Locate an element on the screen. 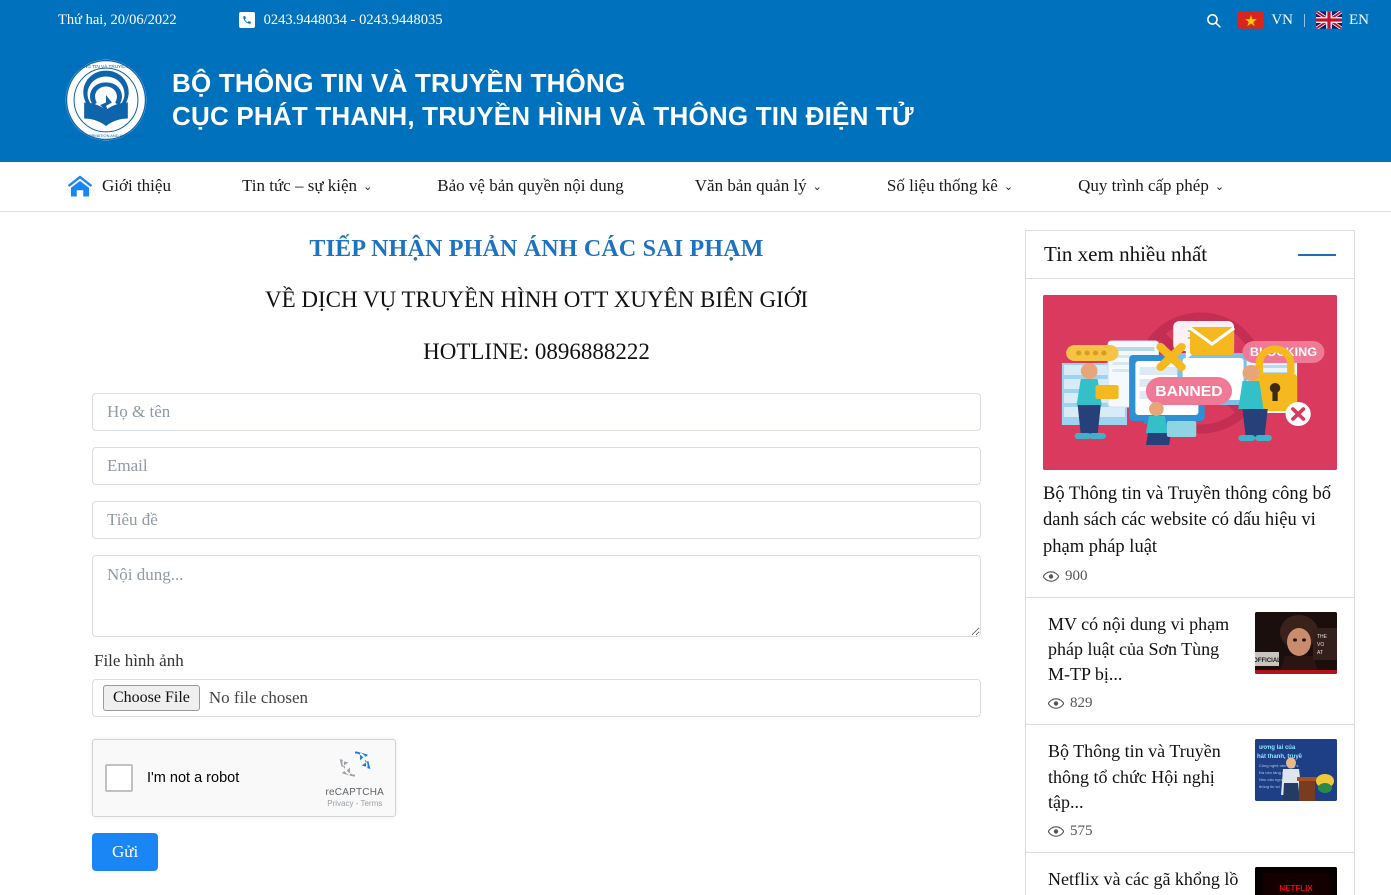 This screenshot has width=1391, height=895. topbar-right-group: VN | EN is located at coordinates (1287, 20).